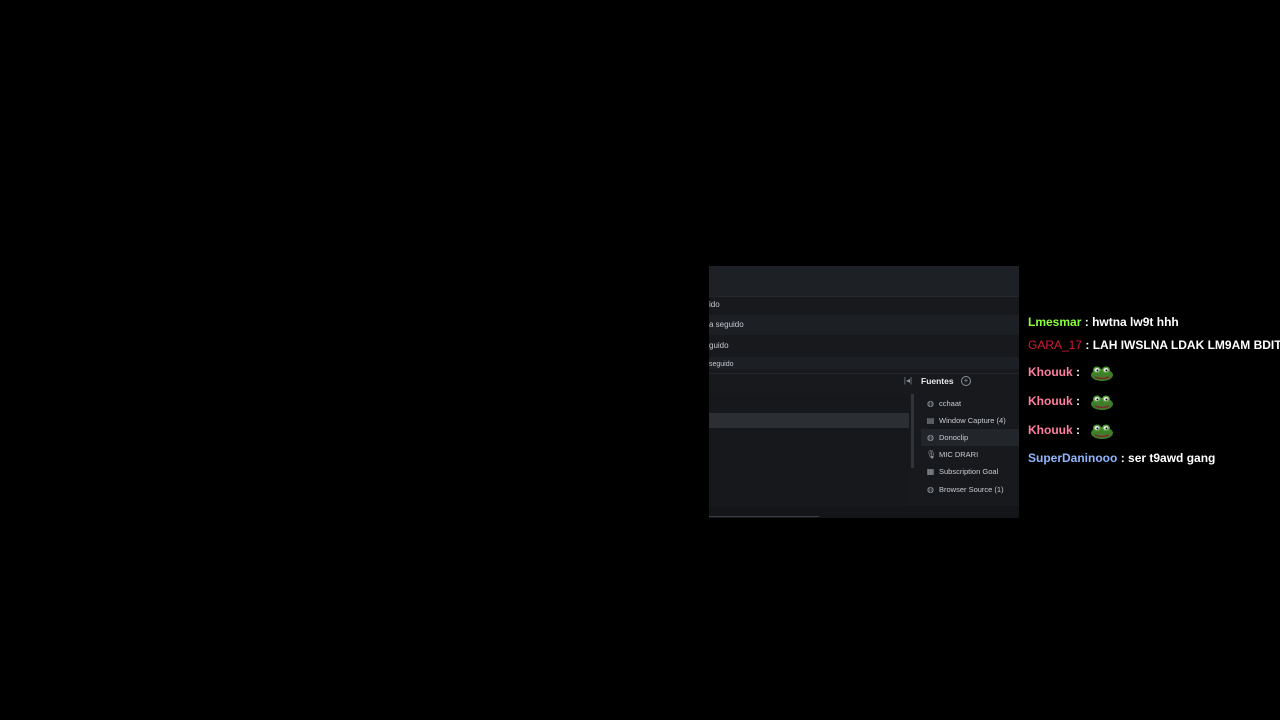 This screenshot has height=720, width=1280. Describe the element at coordinates (966, 381) in the screenshot. I see `add-circle-icon: +` at that location.